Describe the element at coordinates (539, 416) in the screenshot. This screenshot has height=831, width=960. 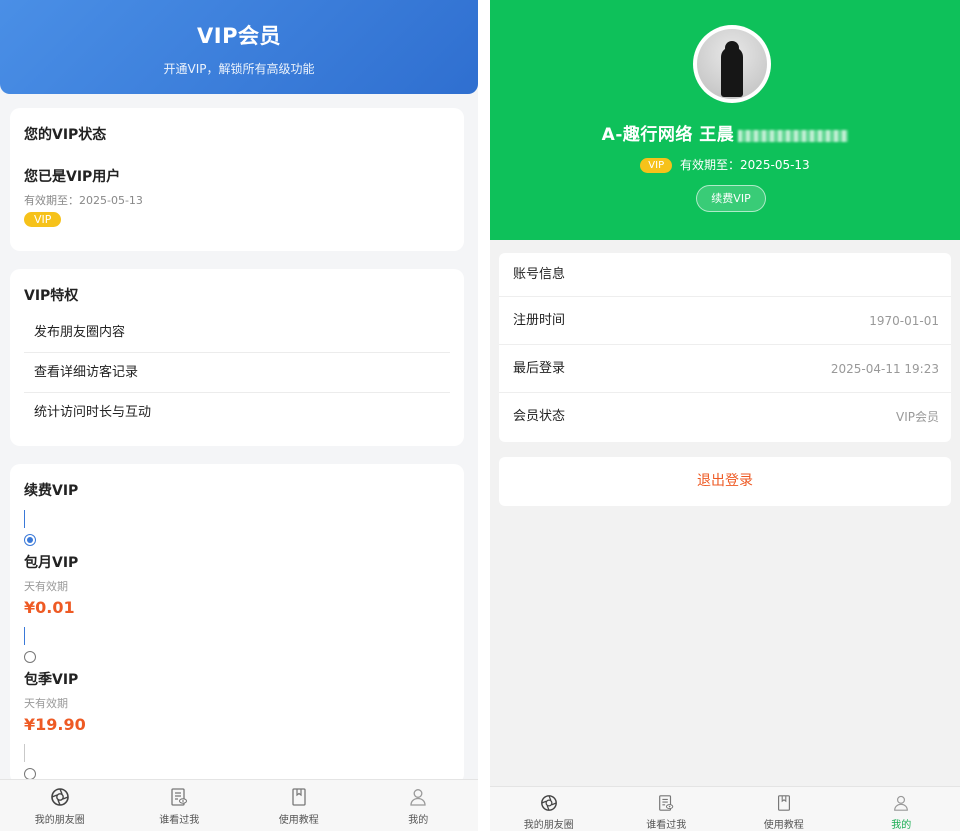
I see `row-label: 会员状态` at that location.